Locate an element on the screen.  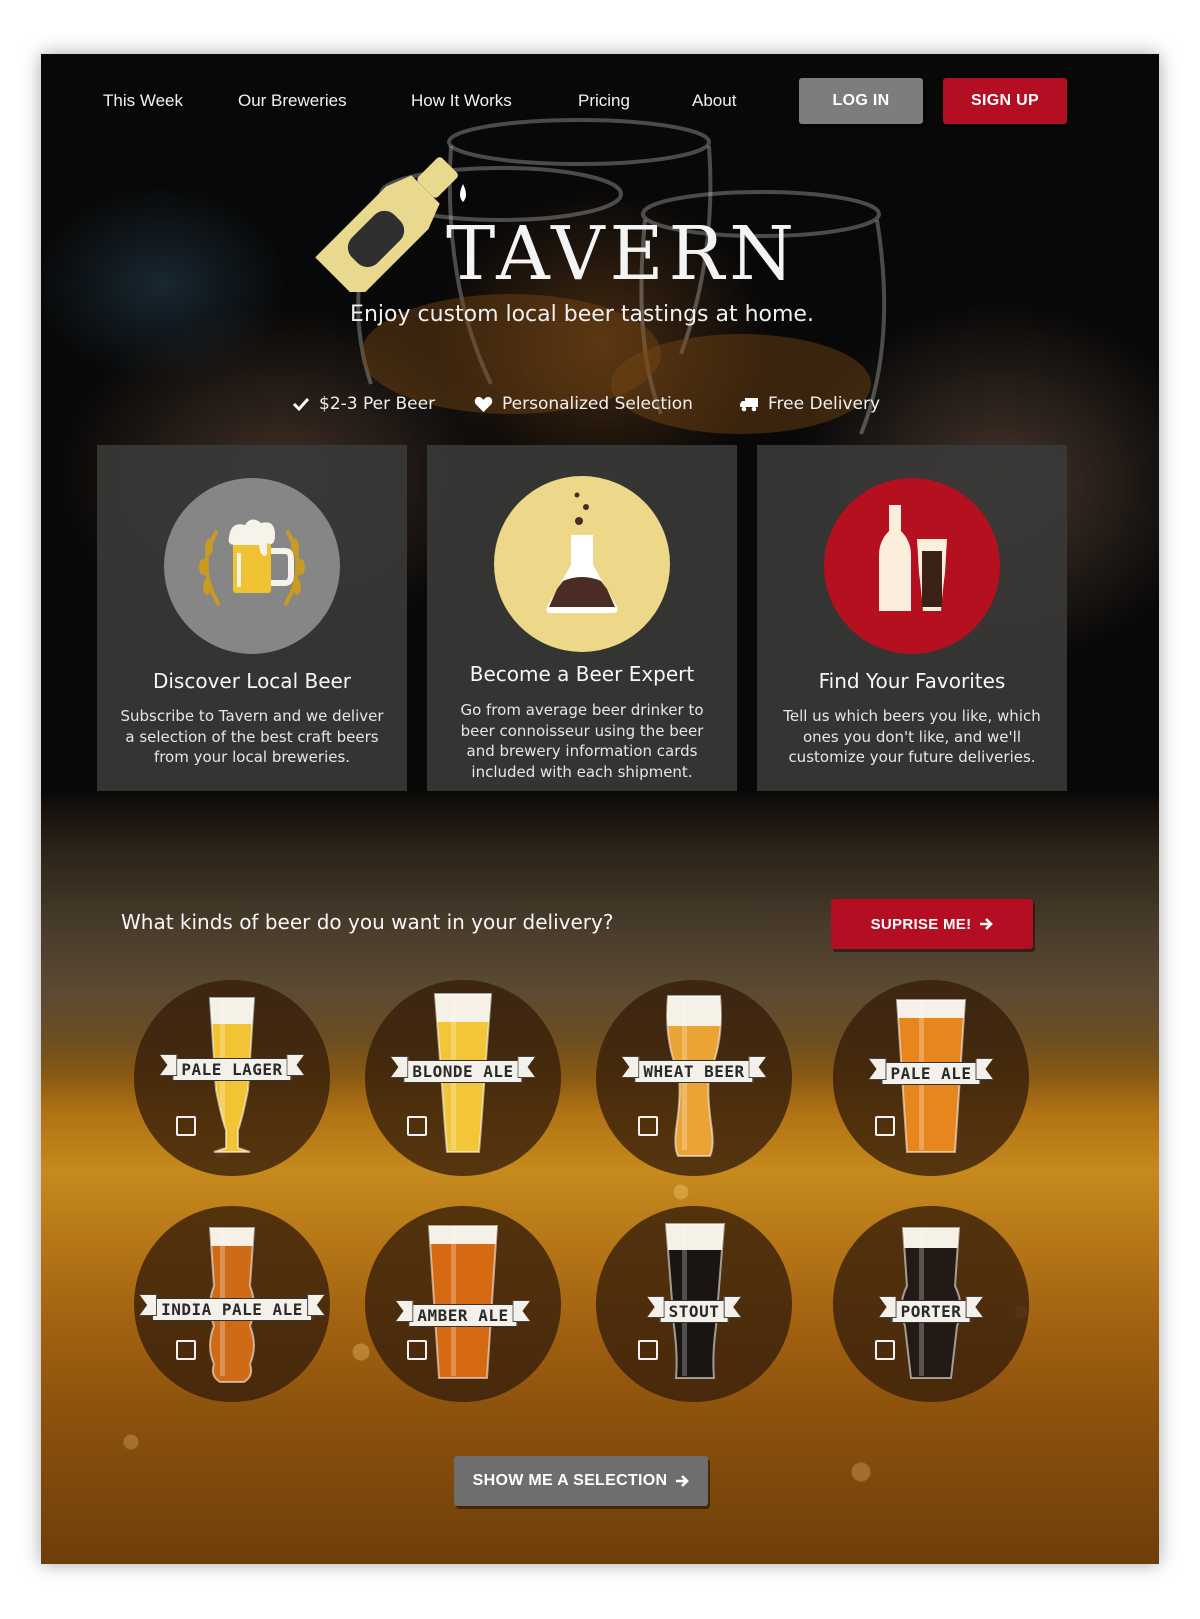
beer-option-wheat-beer: WHEAT BEER is located at coordinates (694, 1078).